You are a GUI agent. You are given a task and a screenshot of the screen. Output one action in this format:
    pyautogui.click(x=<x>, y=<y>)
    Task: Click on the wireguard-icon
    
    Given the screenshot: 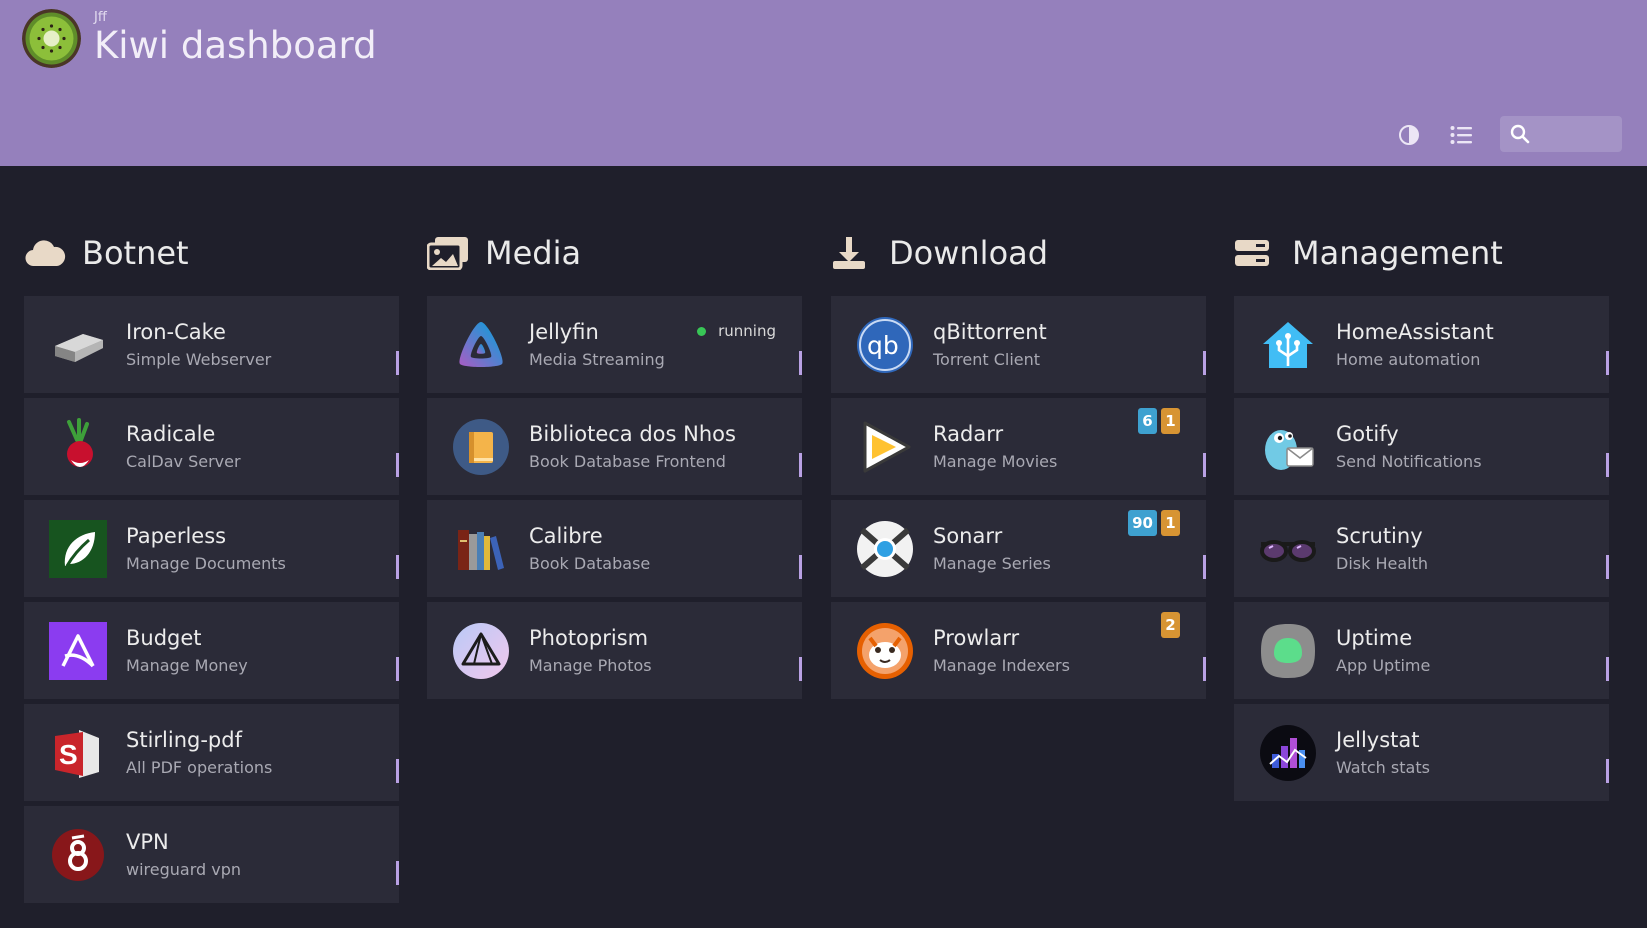 What is the action you would take?
    pyautogui.click(x=78, y=855)
    